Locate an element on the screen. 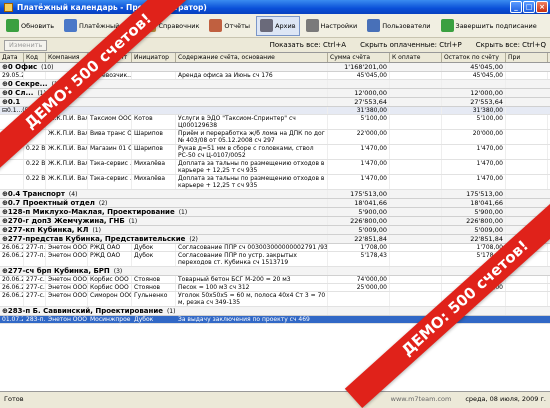 The height and width of the screenshot is (408, 550). hide-paid-hotkey: Скрыть оплаченные: Ctrl+P is located at coordinates (411, 45).